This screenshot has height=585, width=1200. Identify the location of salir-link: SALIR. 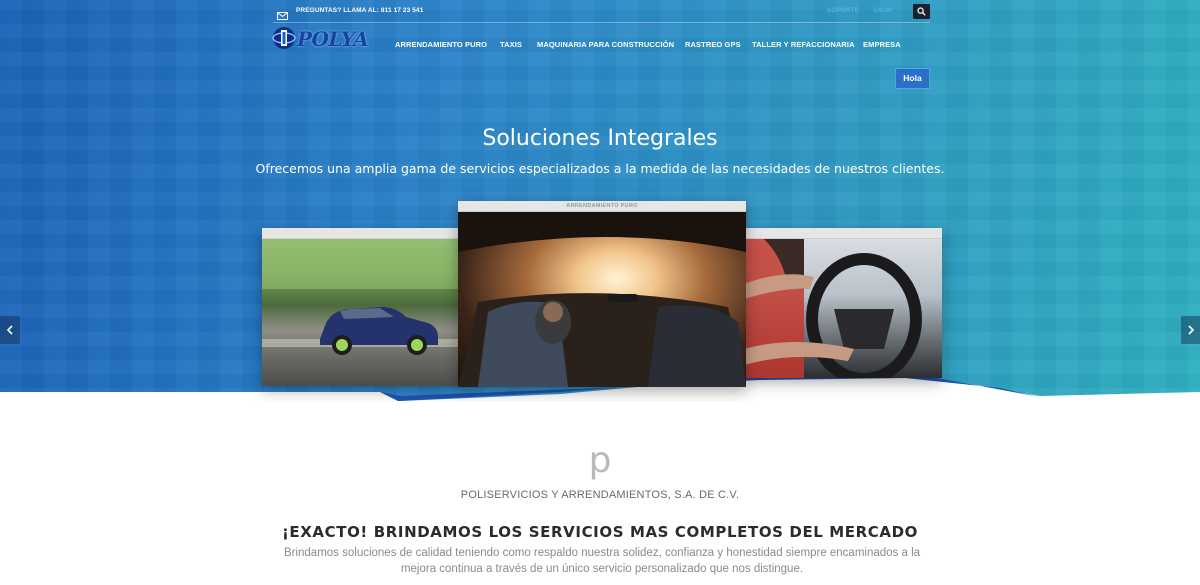
(883, 10).